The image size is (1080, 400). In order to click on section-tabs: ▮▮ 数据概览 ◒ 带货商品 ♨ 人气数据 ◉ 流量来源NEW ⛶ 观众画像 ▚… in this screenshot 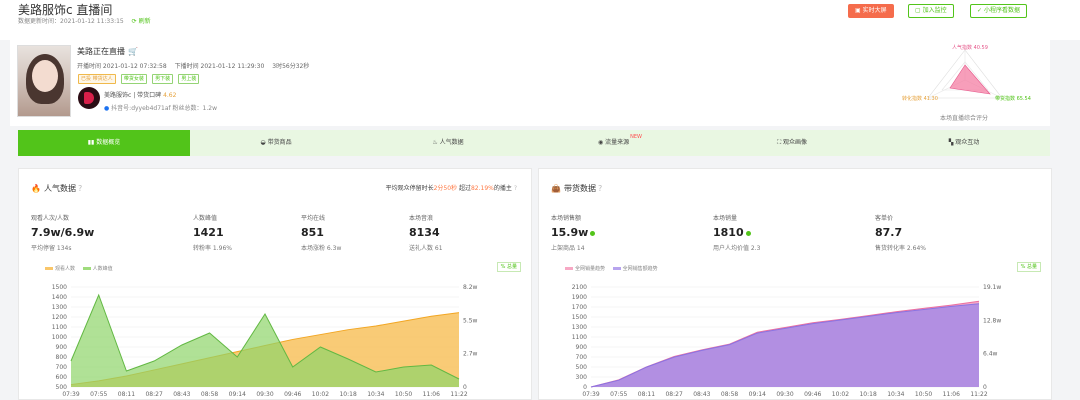, I will do `click(534, 143)`.